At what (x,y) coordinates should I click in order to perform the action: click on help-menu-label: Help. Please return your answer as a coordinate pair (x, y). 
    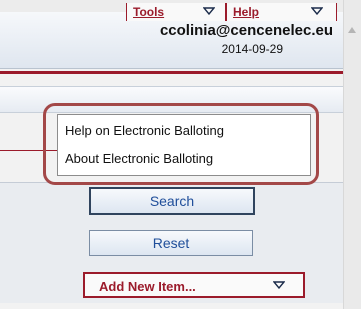
    Looking at the image, I should click on (246, 12).